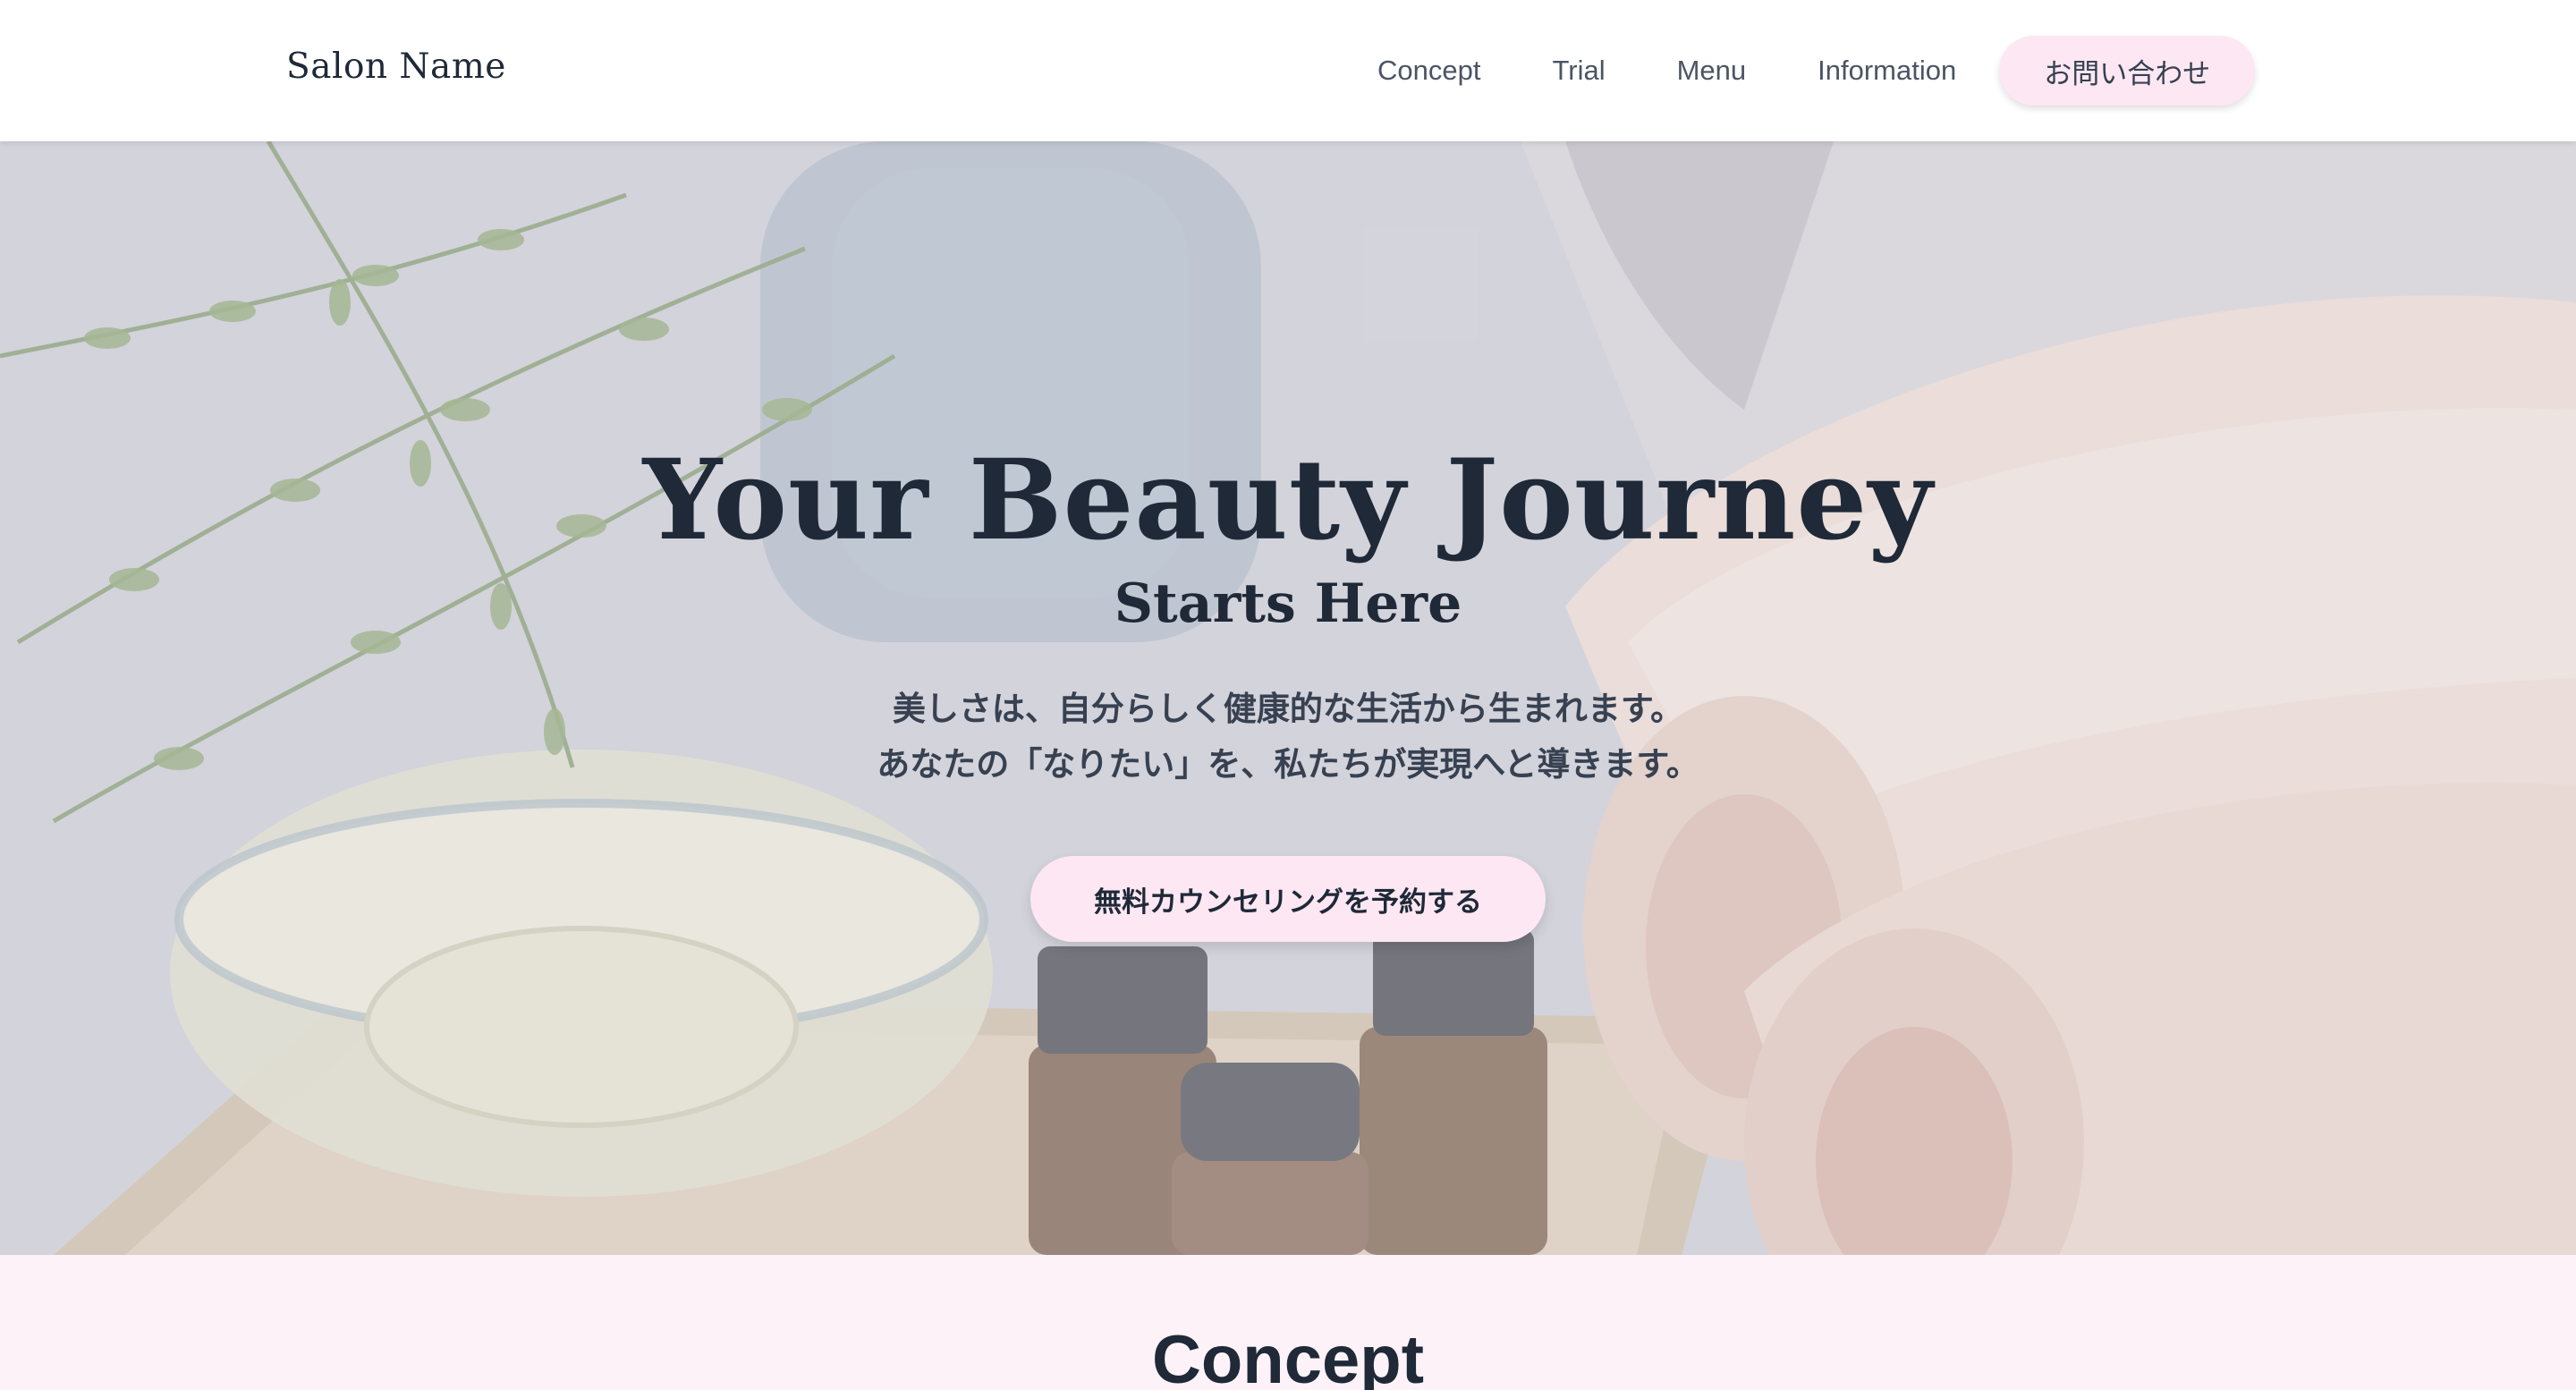 This screenshot has height=1390, width=2576. Describe the element at coordinates (1887, 71) in the screenshot. I see `nav-link-information: Information` at that location.